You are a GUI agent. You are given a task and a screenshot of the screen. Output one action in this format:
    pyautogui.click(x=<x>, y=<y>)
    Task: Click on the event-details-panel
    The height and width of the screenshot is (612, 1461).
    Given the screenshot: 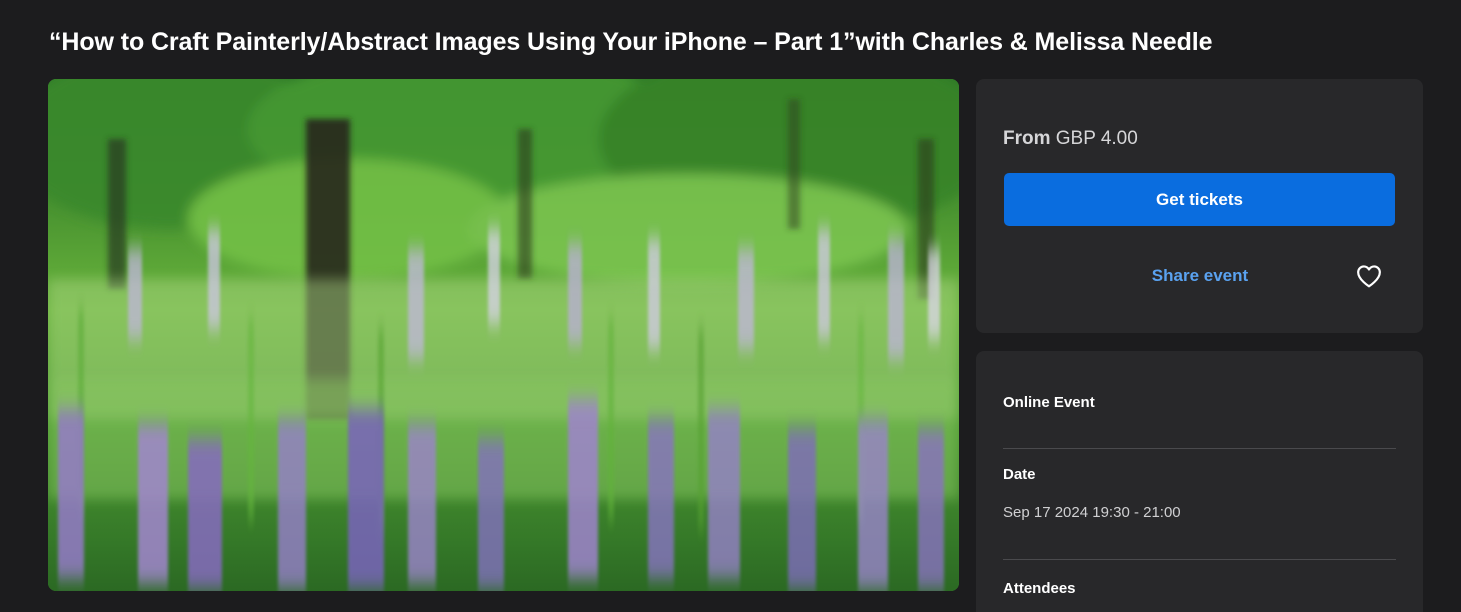 What is the action you would take?
    pyautogui.click(x=1199, y=481)
    